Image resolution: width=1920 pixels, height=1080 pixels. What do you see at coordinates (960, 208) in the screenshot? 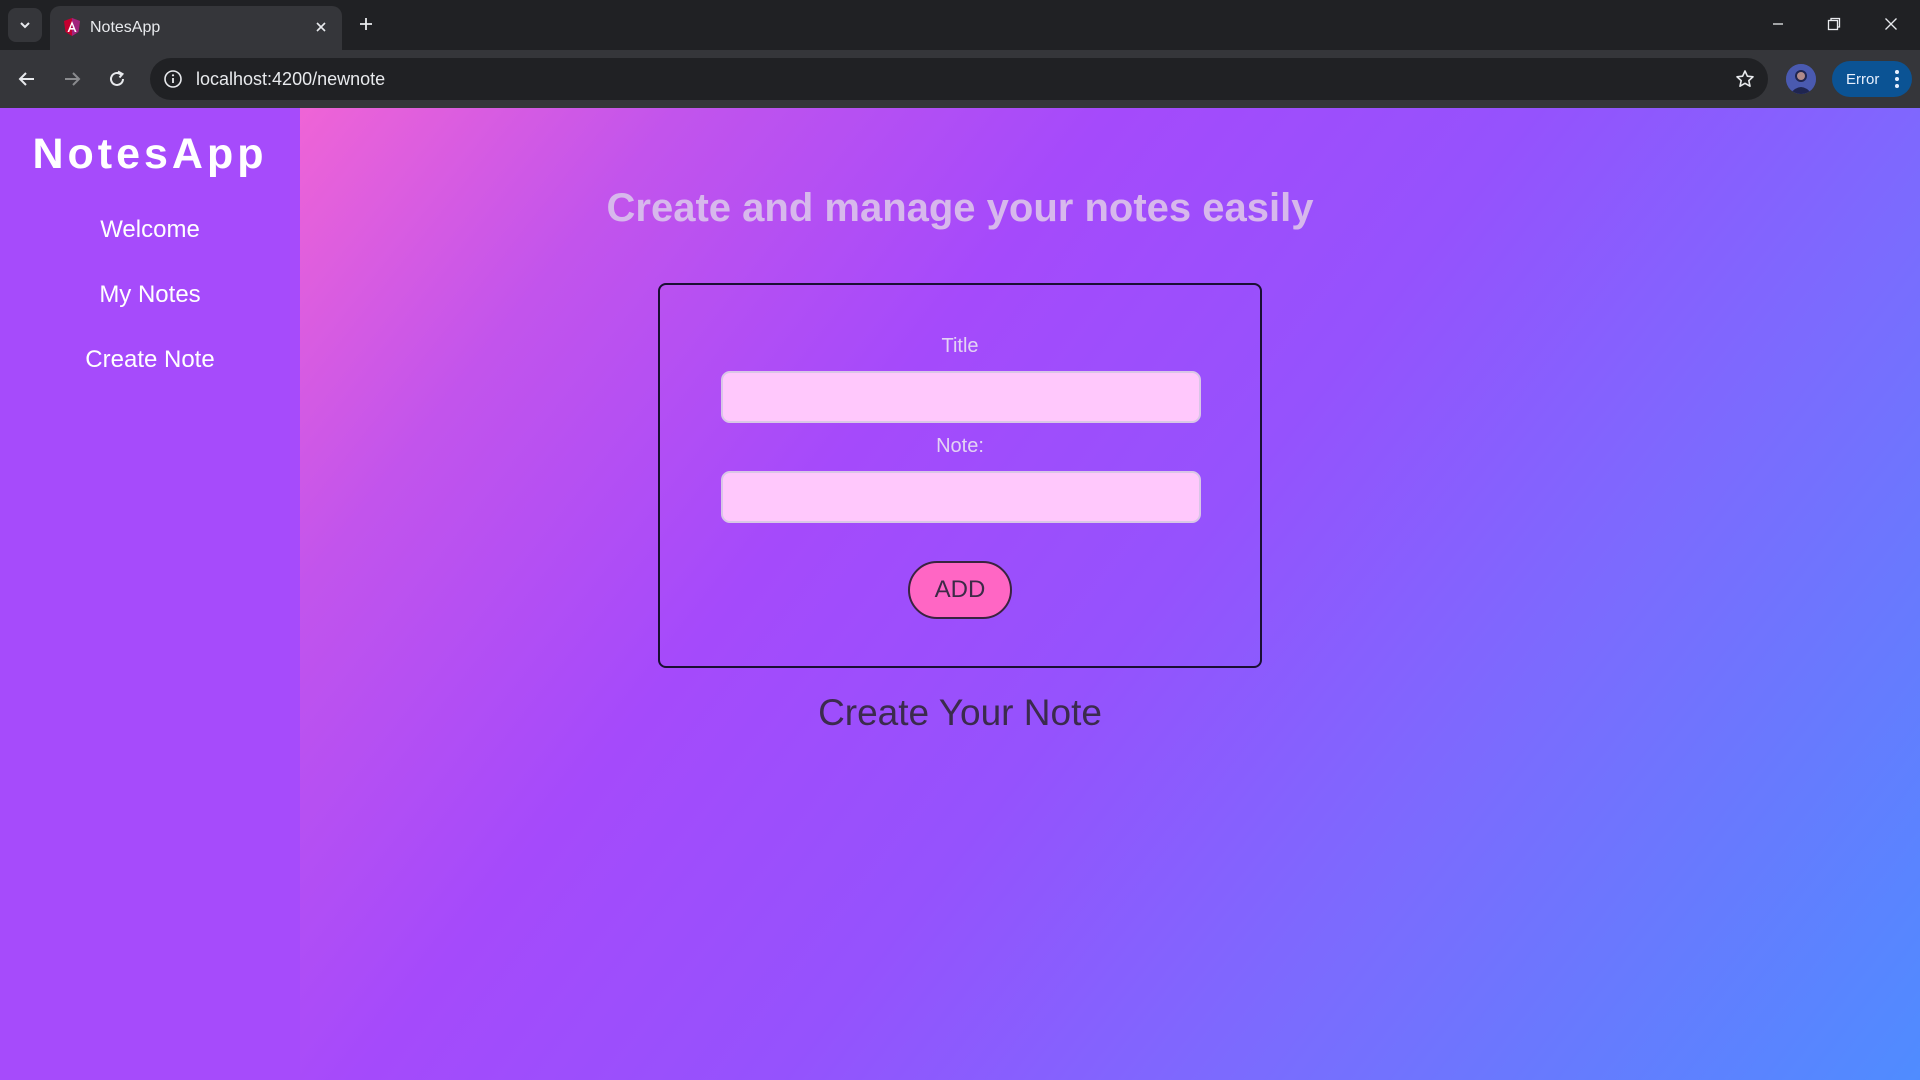
I see `page-headline: Create and manage your notes easily` at bounding box center [960, 208].